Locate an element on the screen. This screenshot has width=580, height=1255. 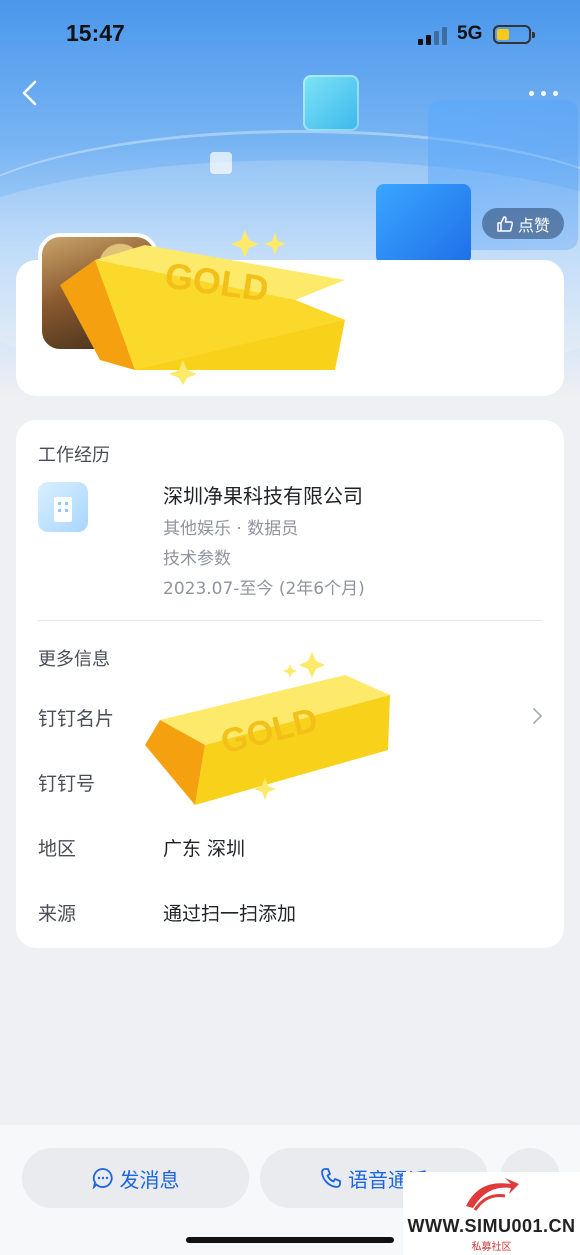
like-label: 点赞 is located at coordinates (533, 225).